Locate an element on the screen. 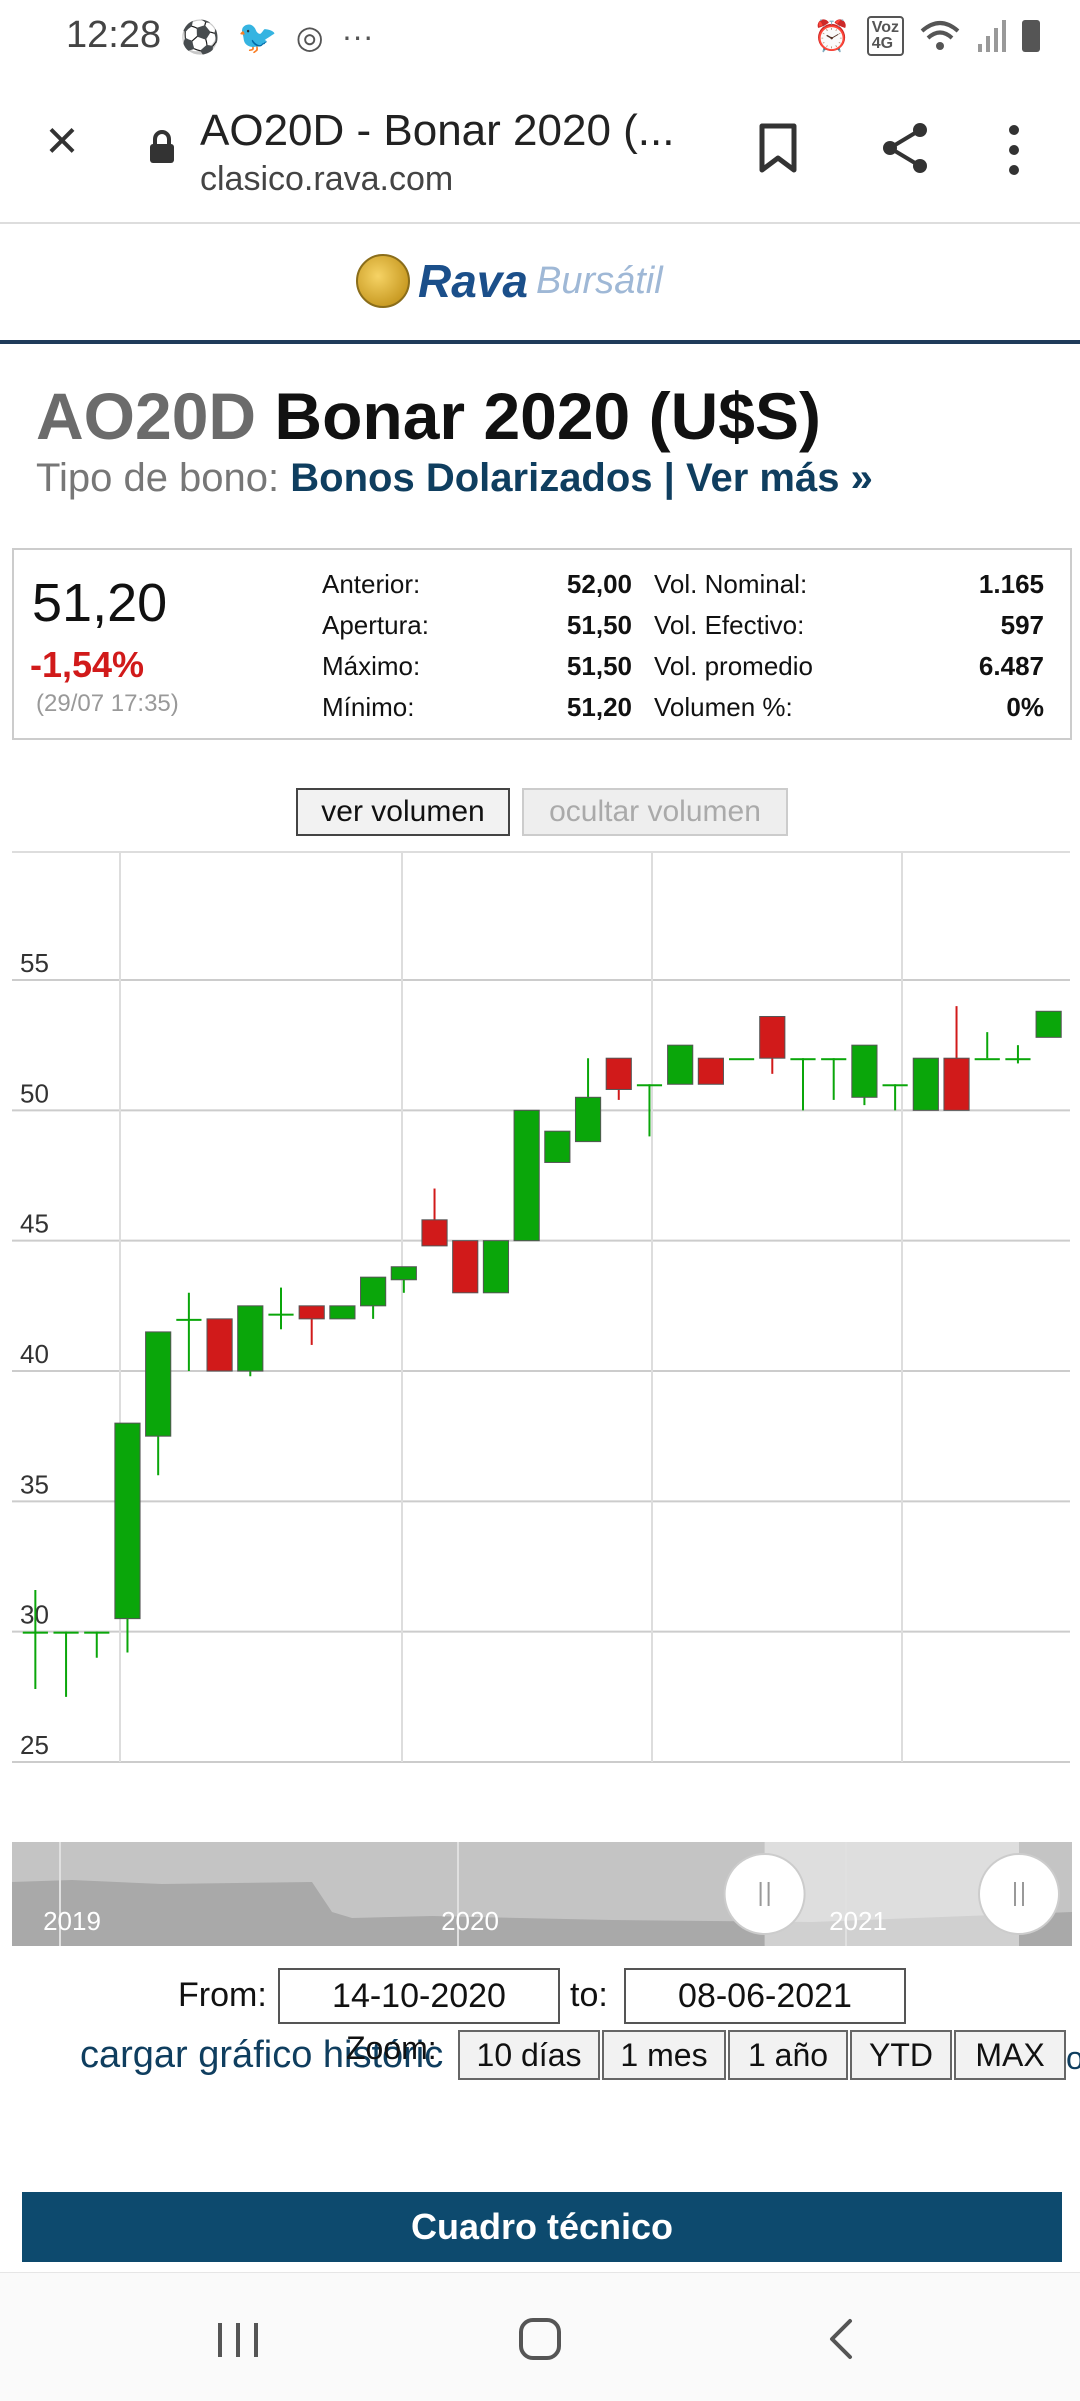 Image resolution: width=1080 pixels, height=2401 pixels. range-navigator: 2019 2020 2021 is located at coordinates (542, 1894).